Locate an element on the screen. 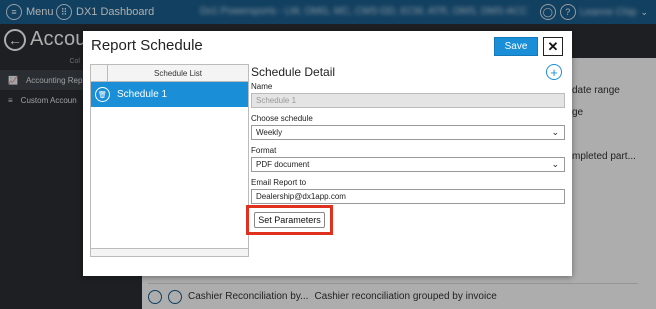 This screenshot has height=309, width=656. set-parameters-button: Set Parameters is located at coordinates (289, 220).